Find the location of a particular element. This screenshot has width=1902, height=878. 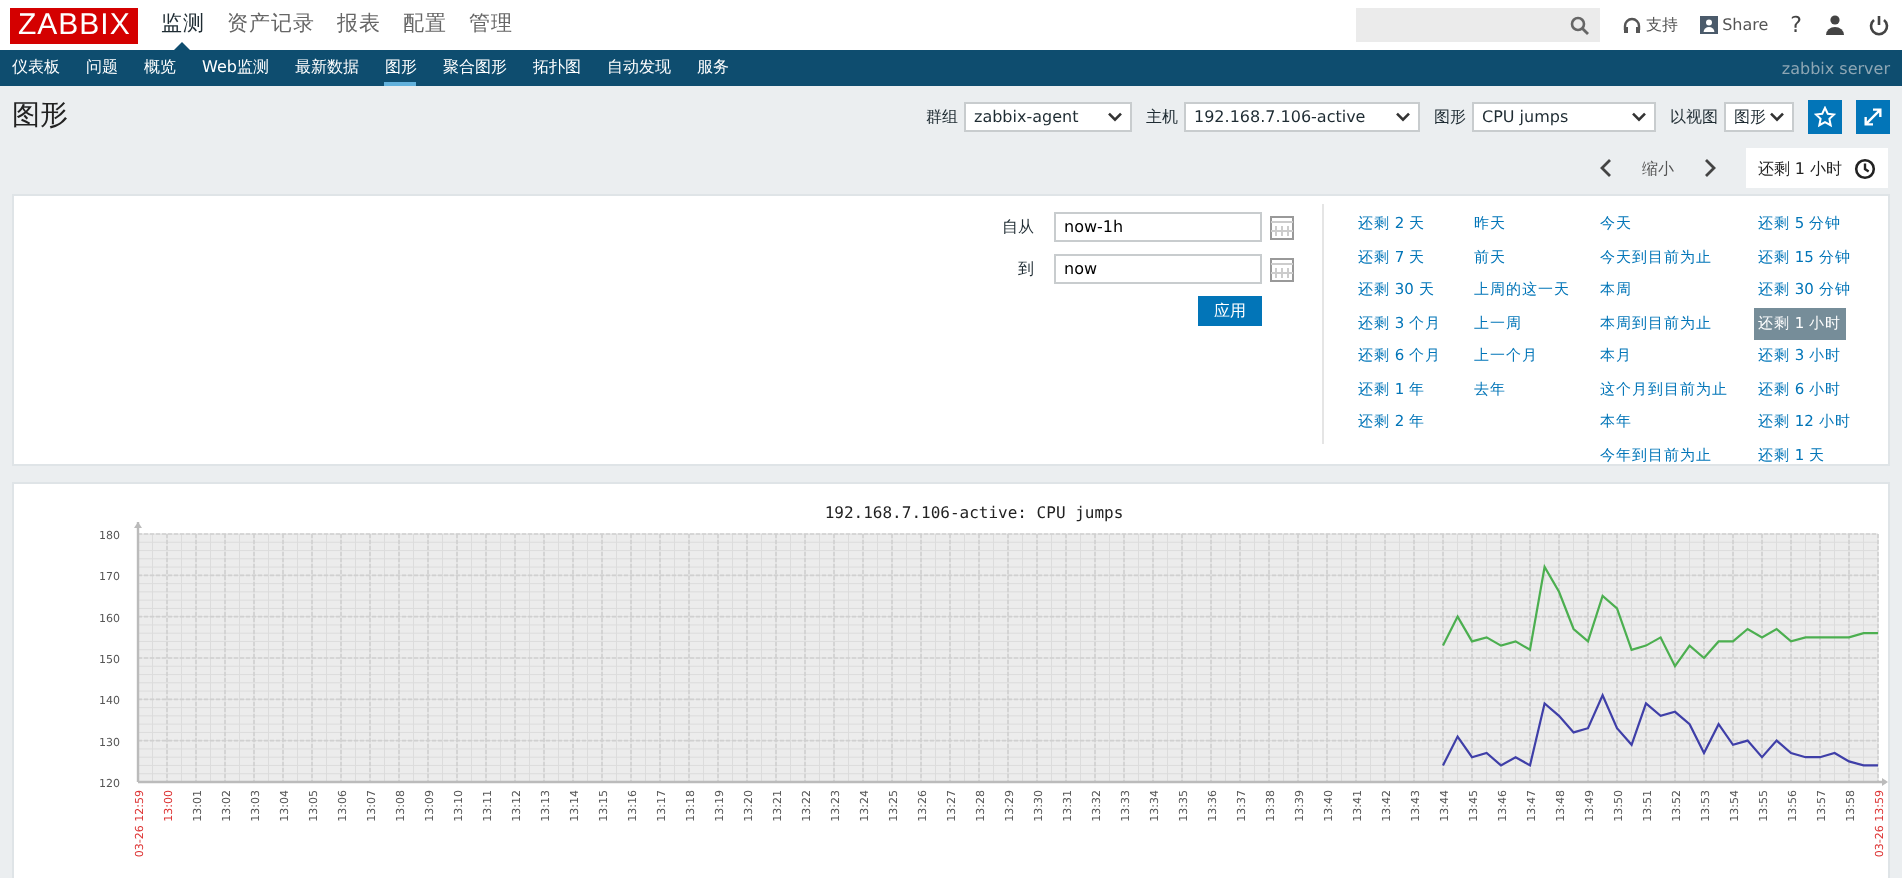

chart-title: 192.168.7.106-active: CPU jumps is located at coordinates (974, 513).